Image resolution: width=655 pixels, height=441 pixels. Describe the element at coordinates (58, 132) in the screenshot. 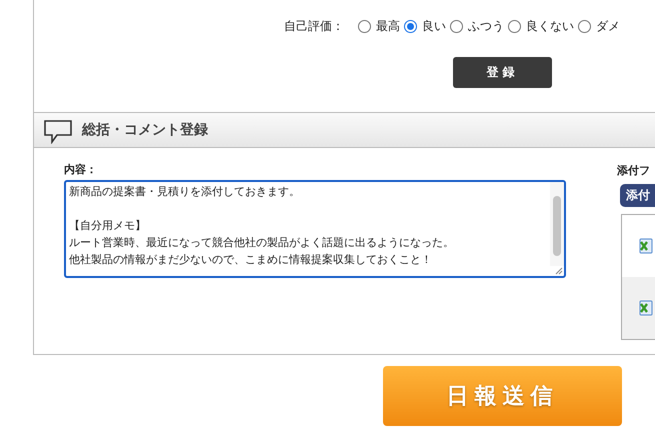

I see `speech-bubble-icon` at that location.